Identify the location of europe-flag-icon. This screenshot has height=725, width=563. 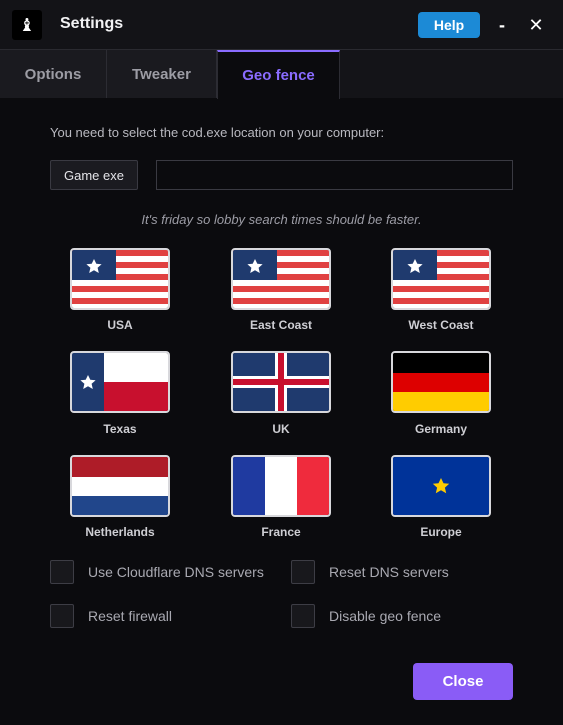
(441, 486).